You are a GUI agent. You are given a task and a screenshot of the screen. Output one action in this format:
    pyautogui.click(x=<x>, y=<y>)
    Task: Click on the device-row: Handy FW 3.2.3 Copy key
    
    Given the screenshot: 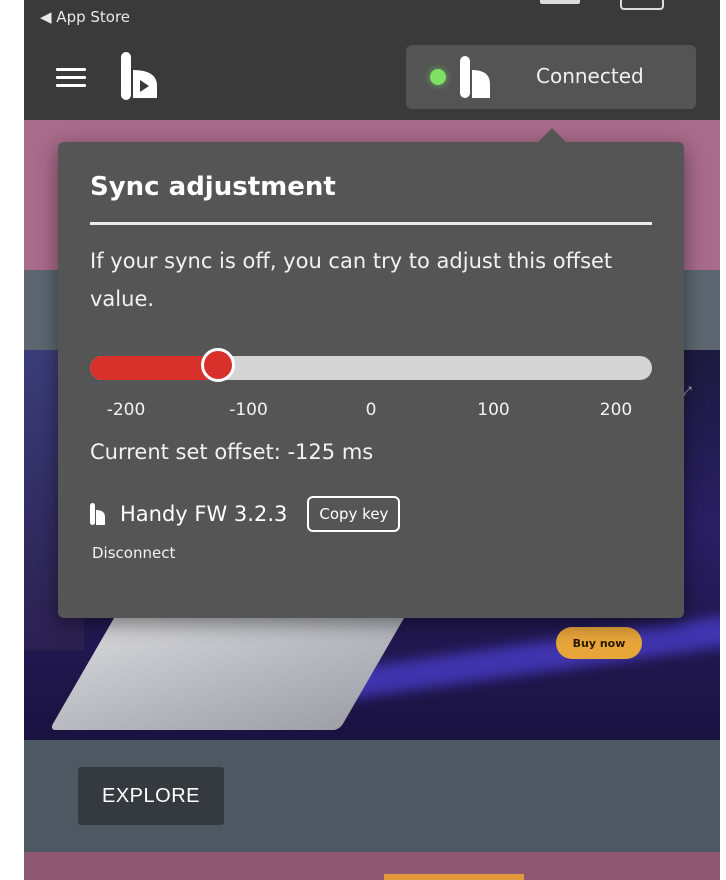 What is the action you would take?
    pyautogui.click(x=245, y=514)
    